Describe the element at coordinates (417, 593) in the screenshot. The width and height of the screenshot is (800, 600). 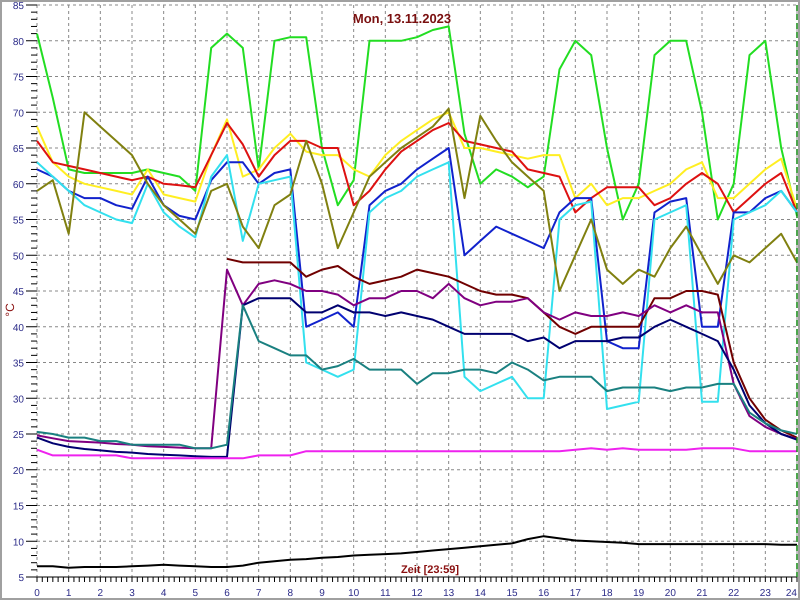
I see `axis-tick-label: 12` at that location.